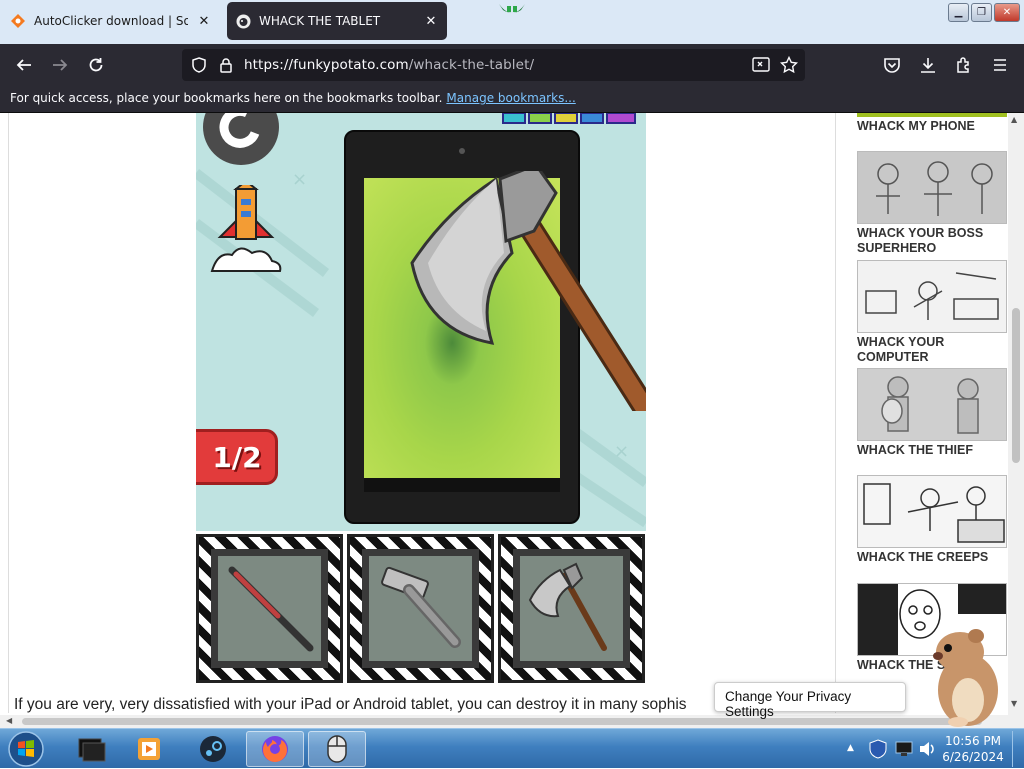 The width and height of the screenshot is (1024, 769). Describe the element at coordinates (892, 65) in the screenshot. I see `pocket-button` at that location.